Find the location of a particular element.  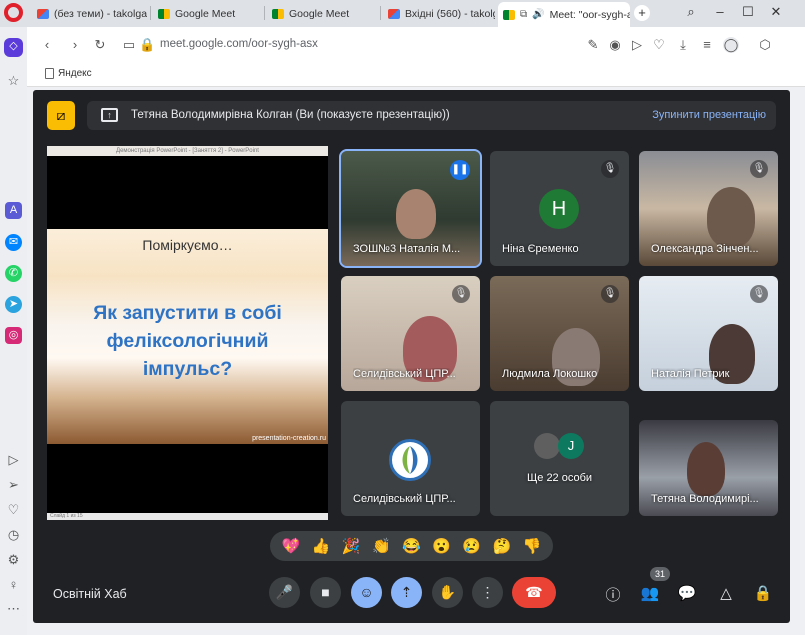

edit-icon: ✎ is located at coordinates (593, 45).